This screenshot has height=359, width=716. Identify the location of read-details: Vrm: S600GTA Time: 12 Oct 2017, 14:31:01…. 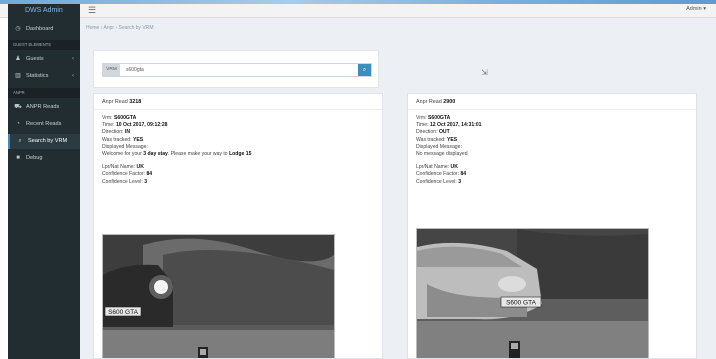
(449, 150).